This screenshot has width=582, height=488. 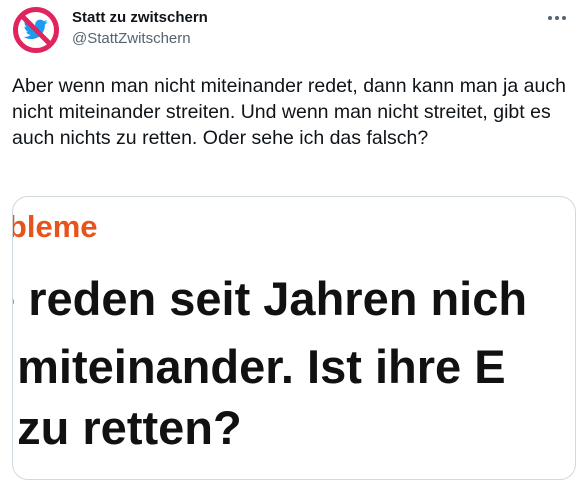 I want to click on media-kicker: obleme, so click(x=55, y=226).